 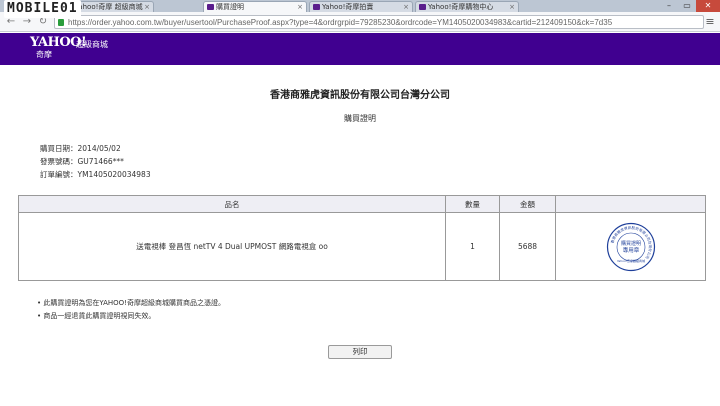 What do you see at coordinates (42, 9) in the screenshot?
I see `watermark-logo: MOBILE01` at bounding box center [42, 9].